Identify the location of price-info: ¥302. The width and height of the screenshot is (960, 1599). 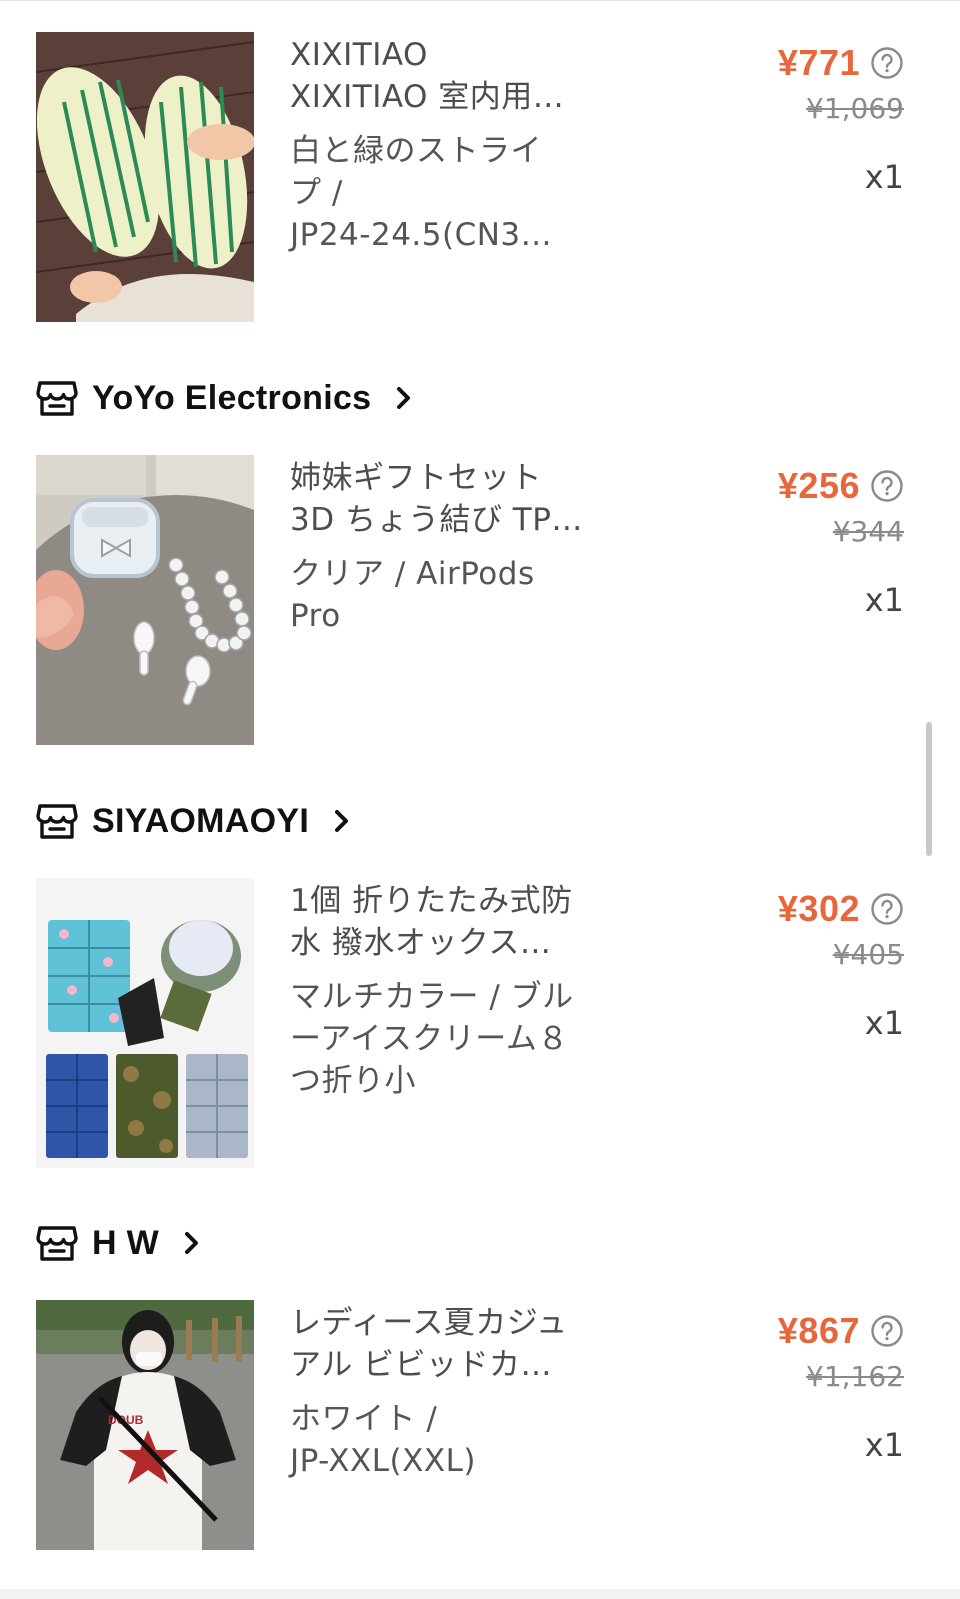
(841, 909).